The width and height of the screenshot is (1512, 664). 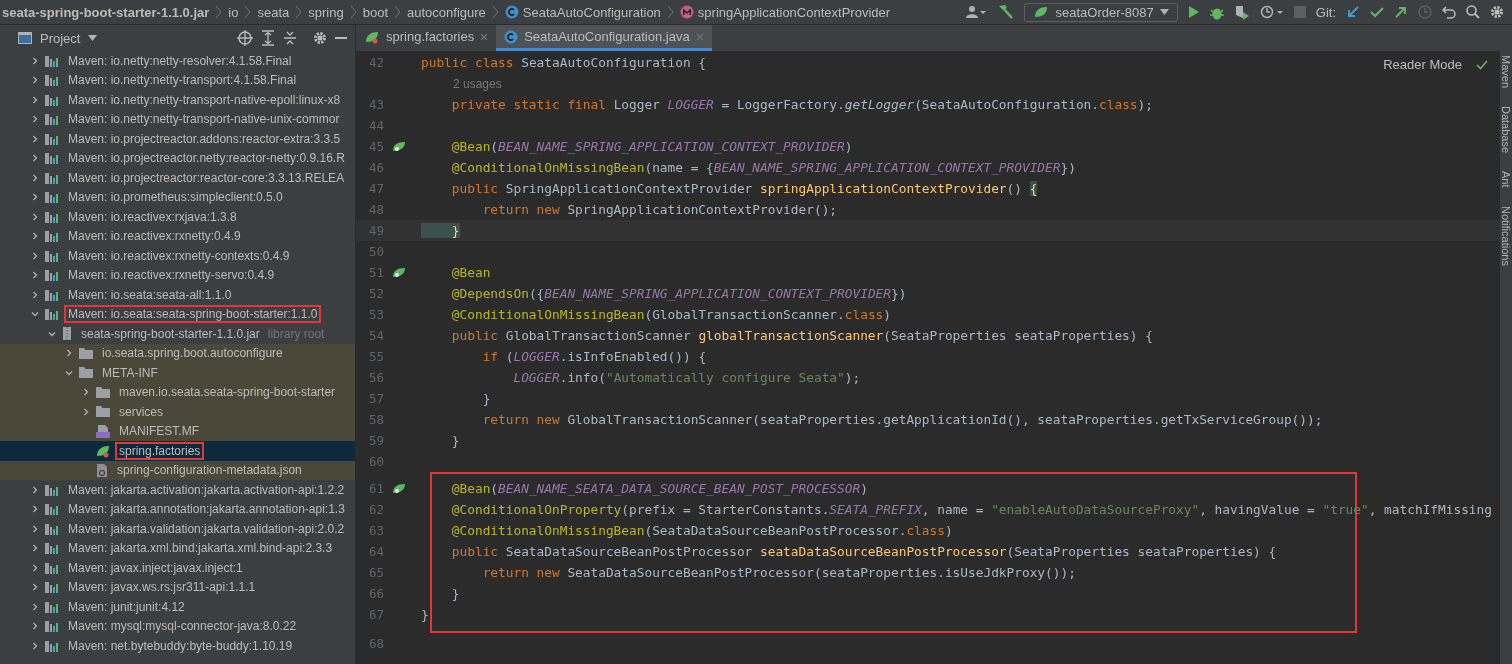 I want to click on tool-window-label: Notifications, so click(x=1506, y=235).